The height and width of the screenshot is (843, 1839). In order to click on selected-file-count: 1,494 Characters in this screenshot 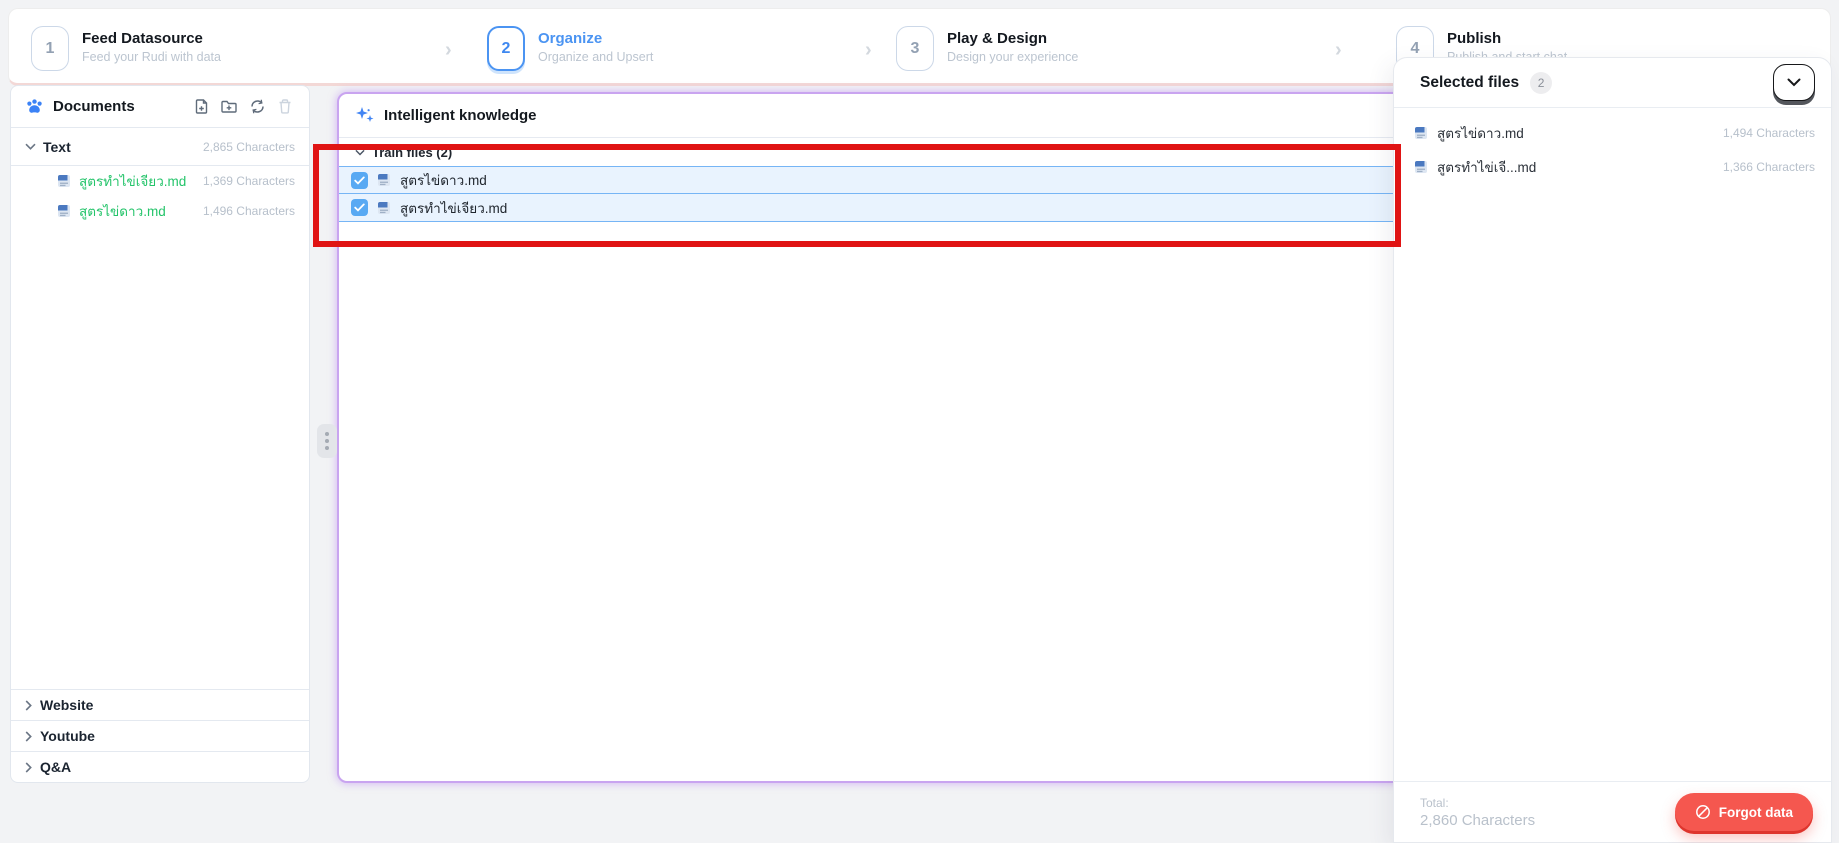, I will do `click(1768, 133)`.